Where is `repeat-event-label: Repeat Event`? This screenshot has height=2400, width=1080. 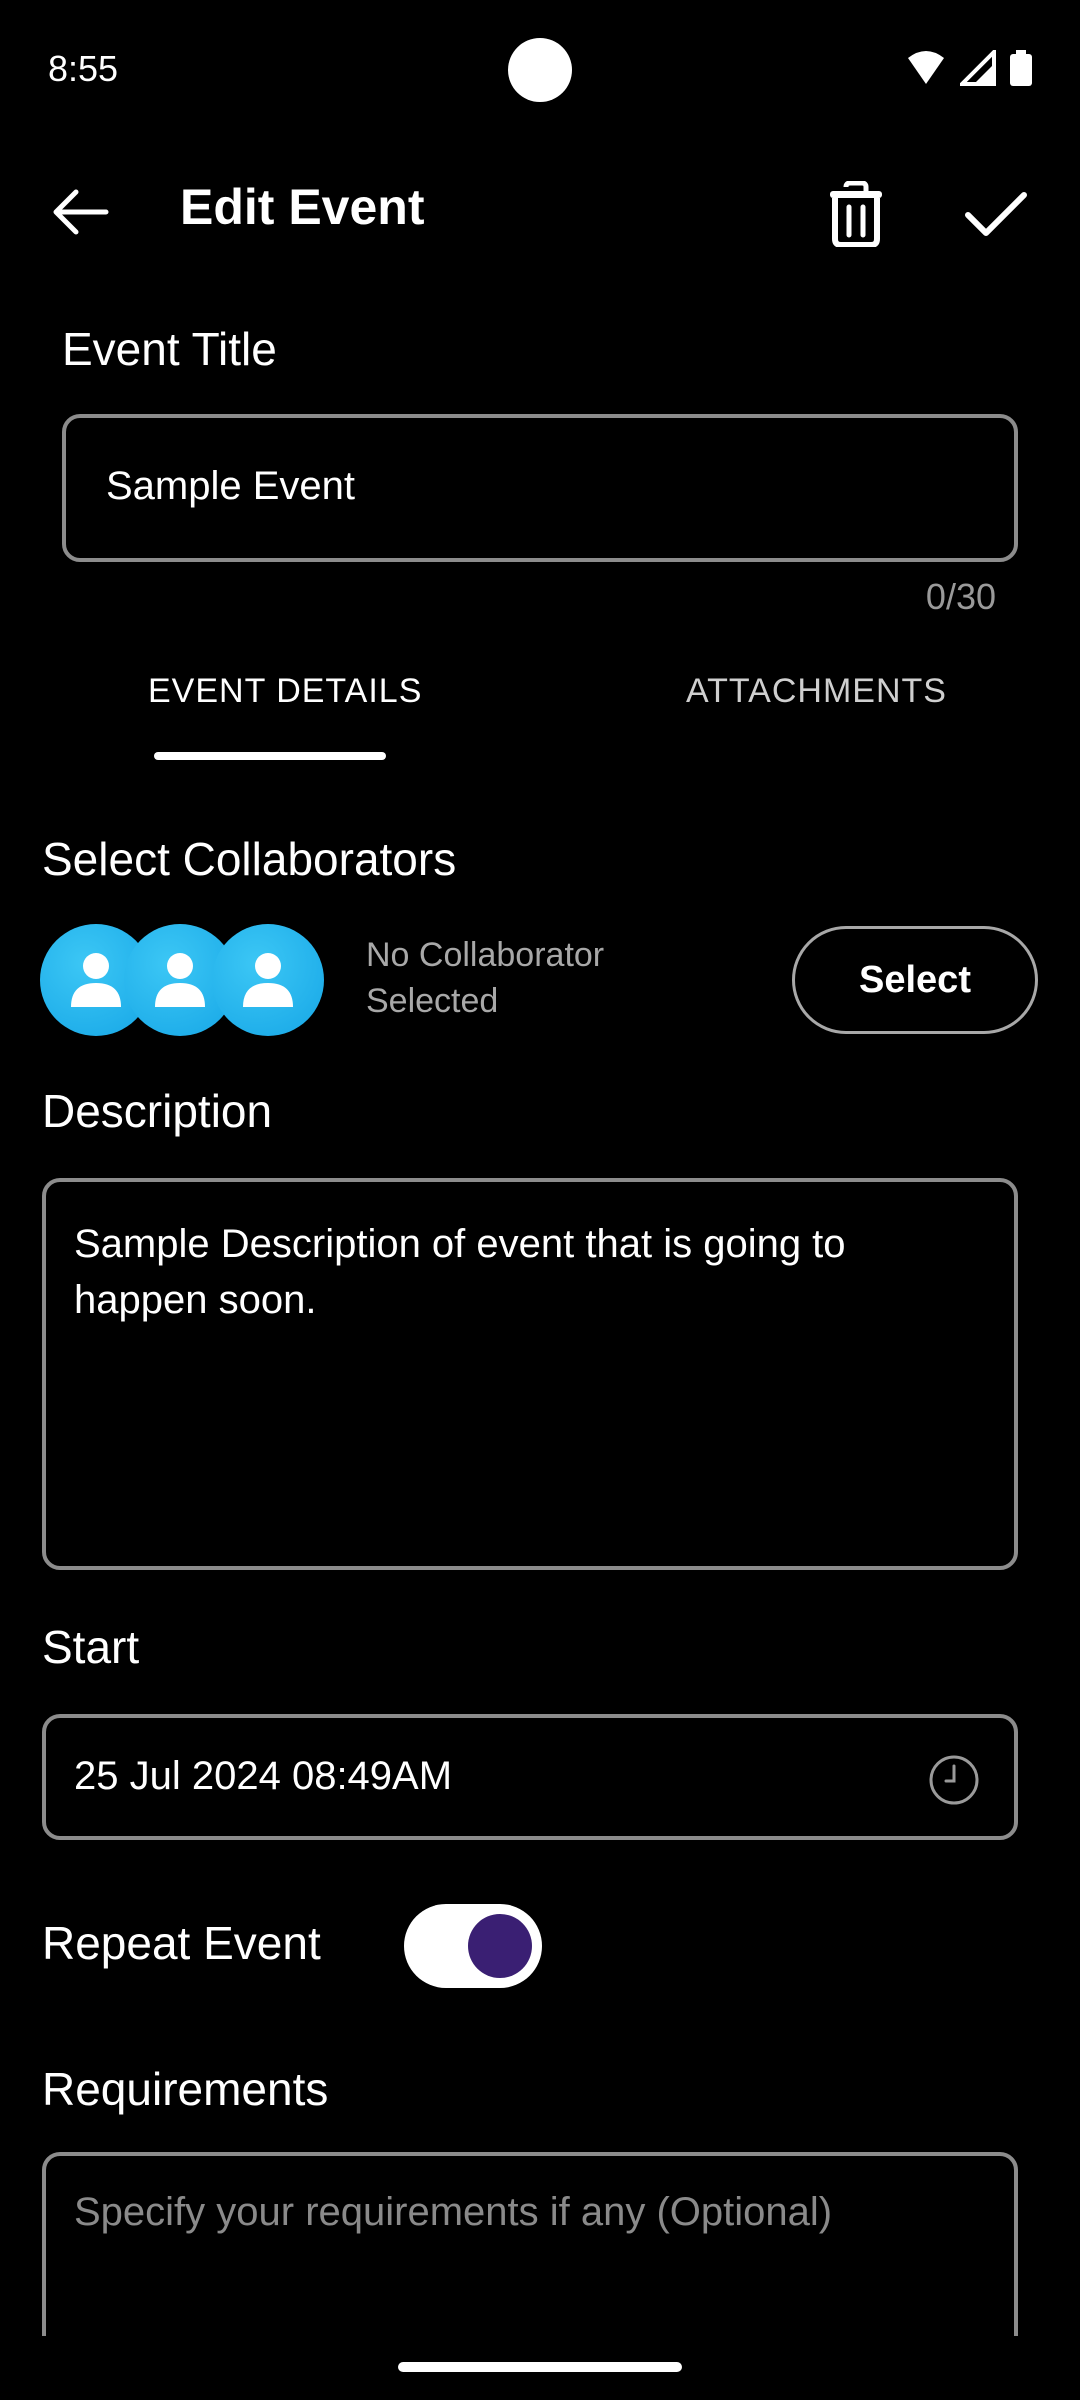
repeat-event-label: Repeat Event is located at coordinates (181, 1943).